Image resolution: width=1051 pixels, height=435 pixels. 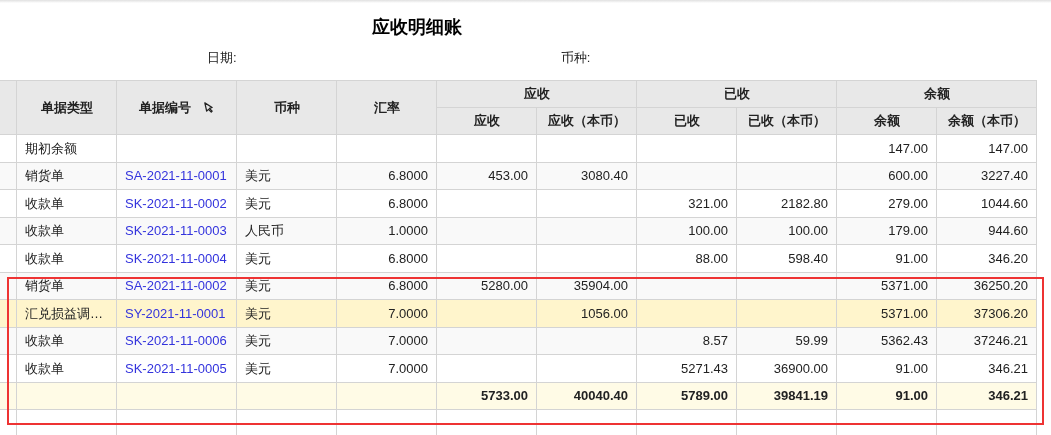 What do you see at coordinates (600, 286) in the screenshot?
I see `table-cell-text: 35904.00` at bounding box center [600, 286].